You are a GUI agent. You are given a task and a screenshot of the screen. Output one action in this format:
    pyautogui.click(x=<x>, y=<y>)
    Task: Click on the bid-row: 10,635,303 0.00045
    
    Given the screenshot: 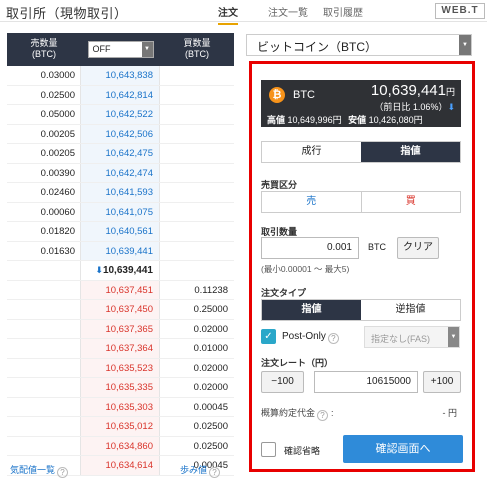 What is the action you would take?
    pyautogui.click(x=120, y=407)
    